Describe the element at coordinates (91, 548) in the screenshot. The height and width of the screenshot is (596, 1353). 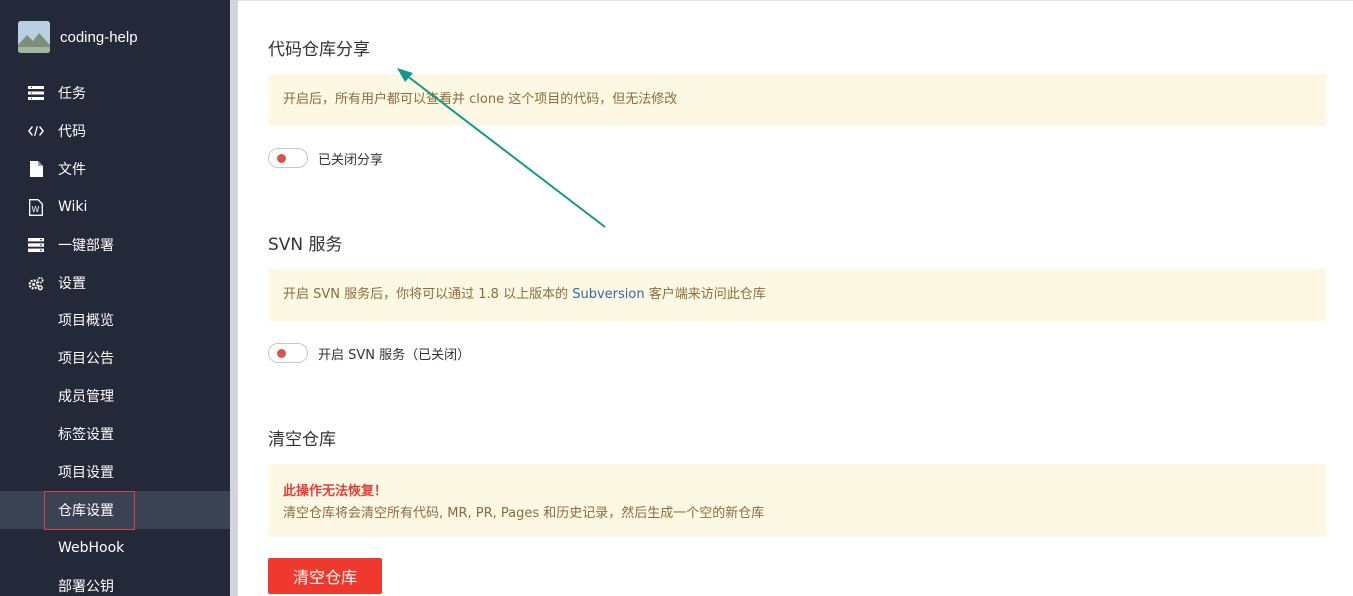
I see `sub-item-label: WebHook` at that location.